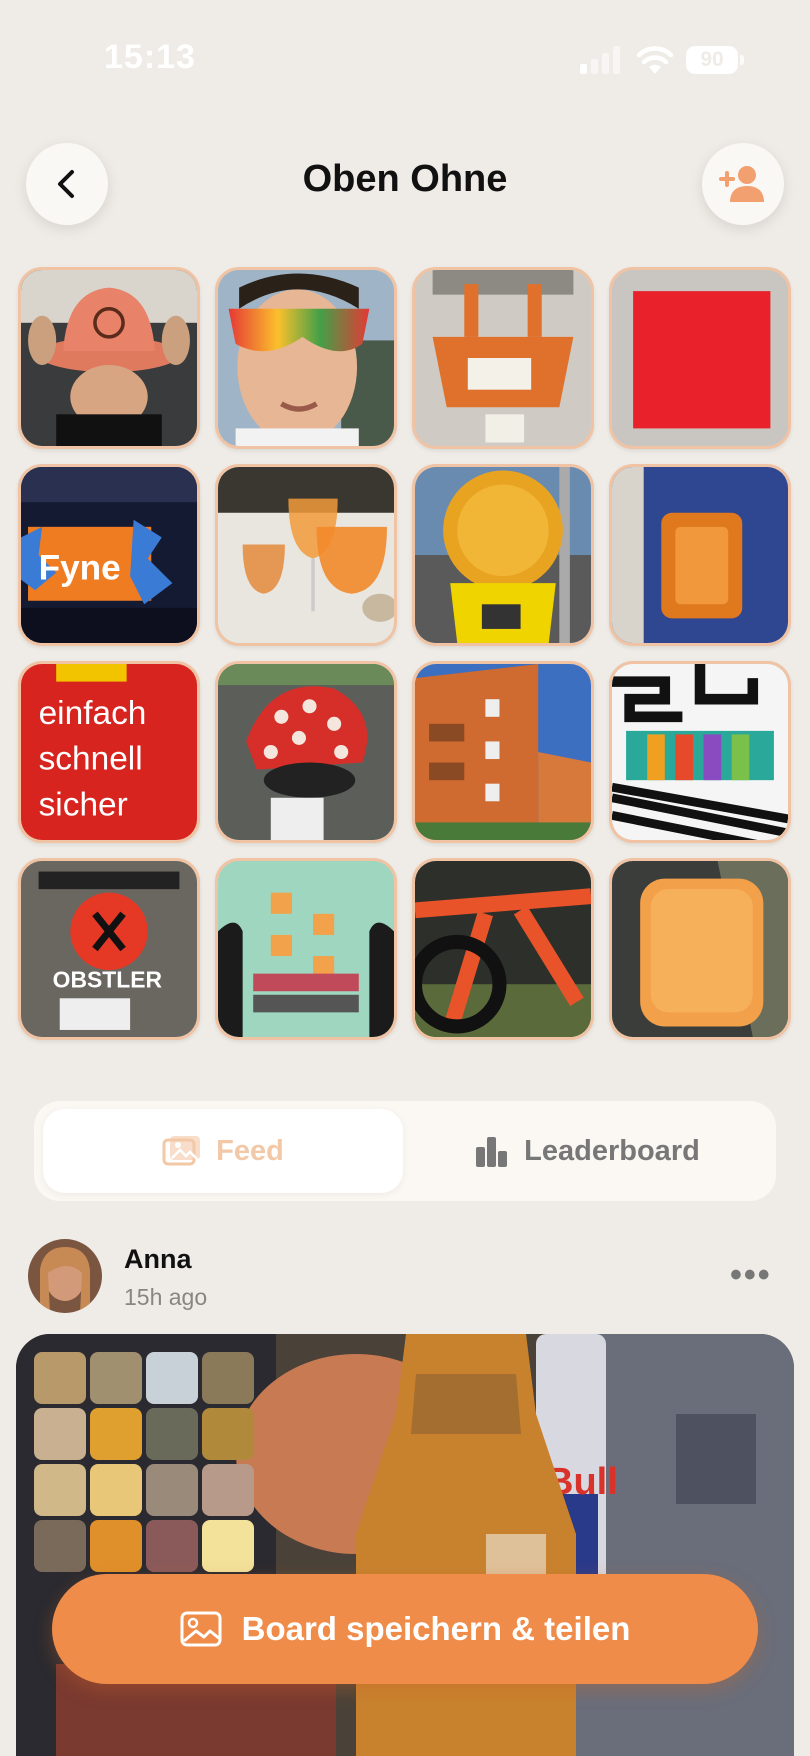 The height and width of the screenshot is (1756, 810). Describe the element at coordinates (306, 949) in the screenshot. I see `tile-tiles-wall` at that location.